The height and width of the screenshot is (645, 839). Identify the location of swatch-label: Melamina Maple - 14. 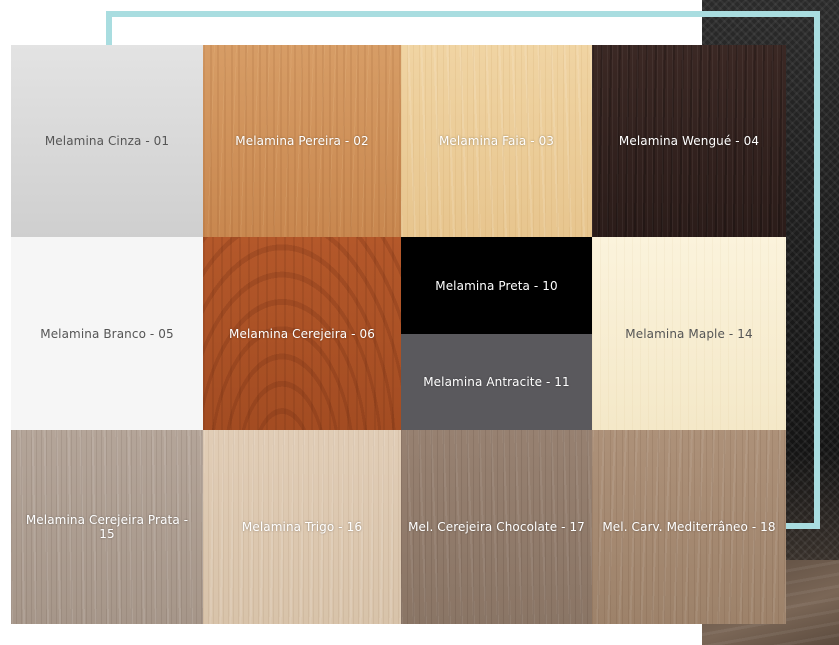
(689, 333).